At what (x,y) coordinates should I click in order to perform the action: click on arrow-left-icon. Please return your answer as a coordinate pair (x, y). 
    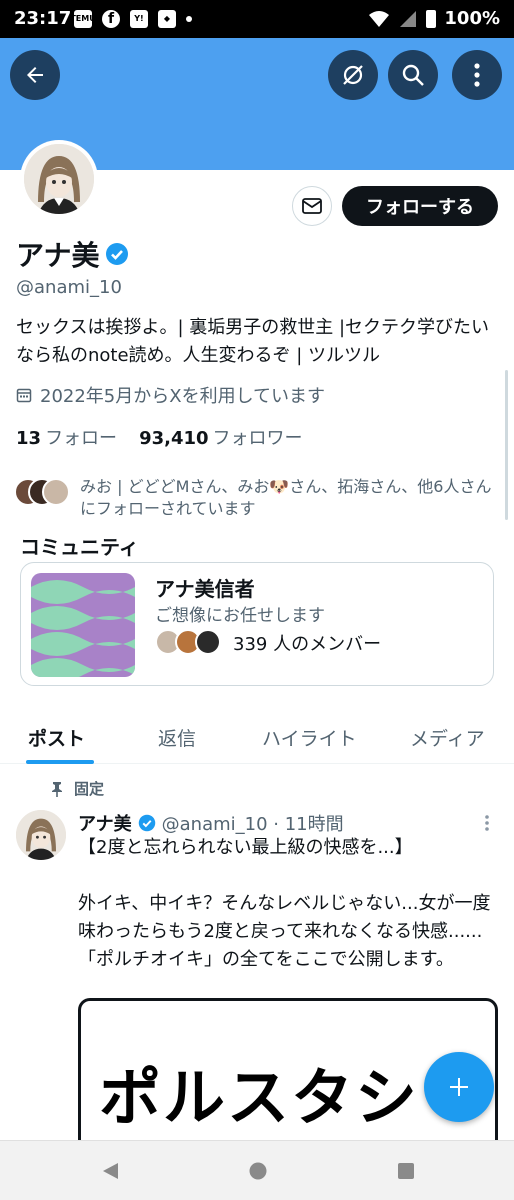
    Looking at the image, I should click on (35, 75).